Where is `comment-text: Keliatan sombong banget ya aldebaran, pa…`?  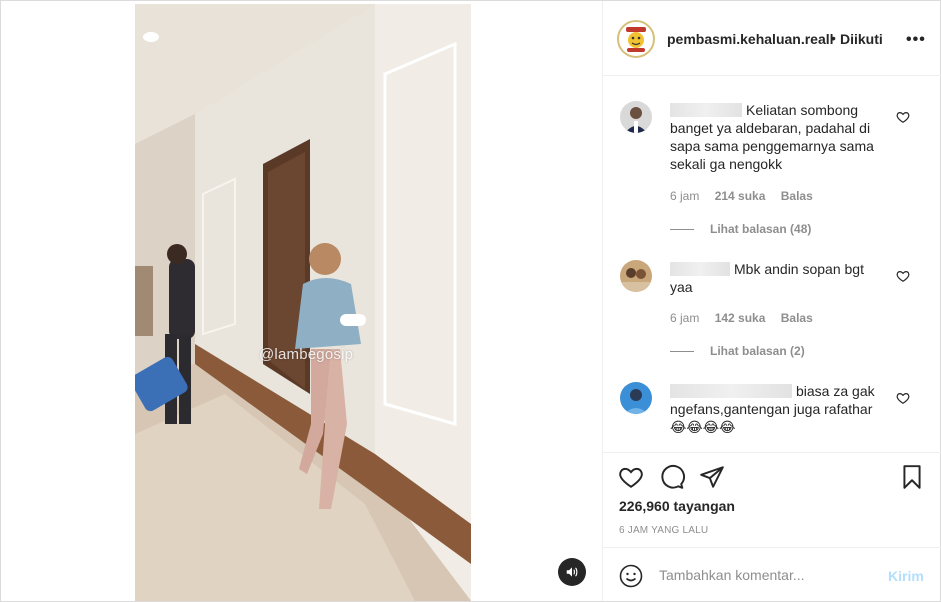
comment-text: Keliatan sombong banget ya aldebaran, pa… is located at coordinates (780, 137).